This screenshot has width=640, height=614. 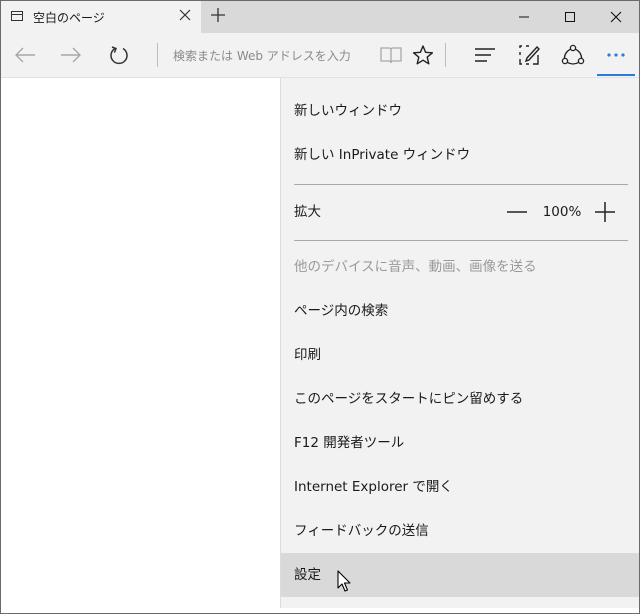 I want to click on refresh-button, so click(x=119, y=55).